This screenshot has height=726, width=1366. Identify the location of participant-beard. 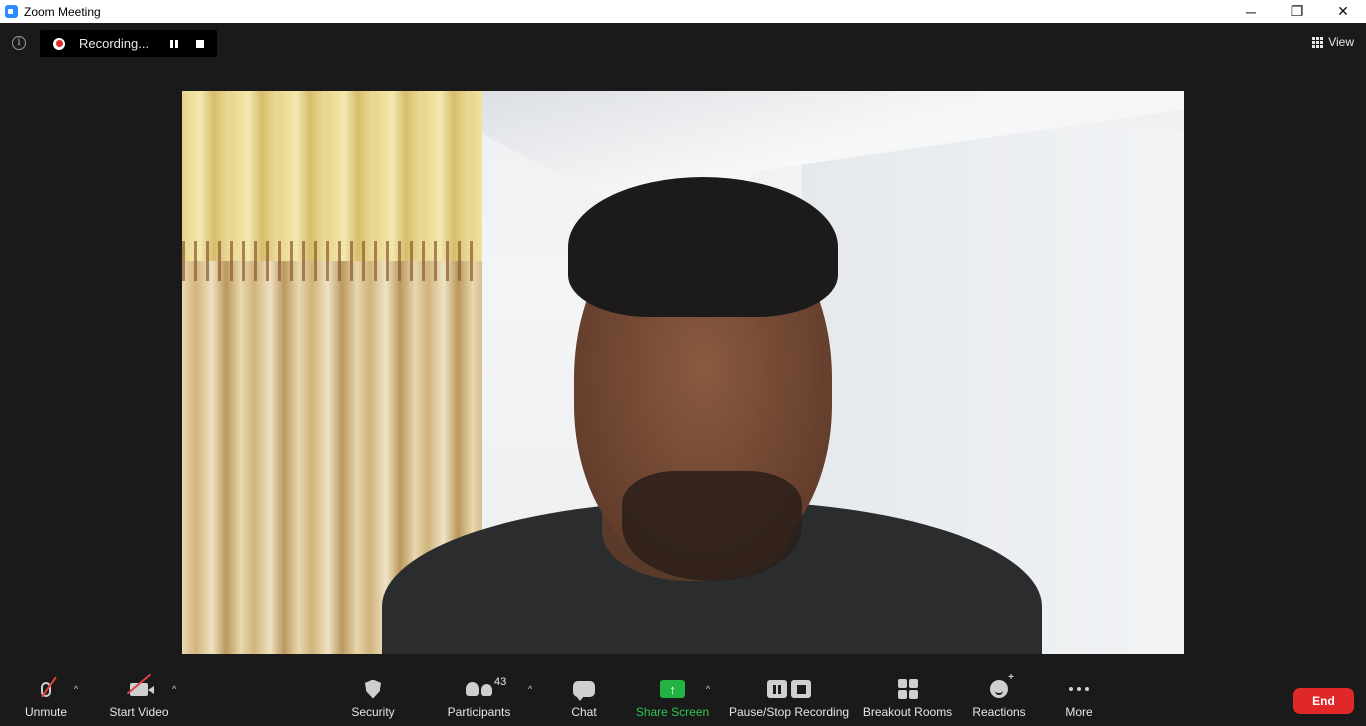
(712, 526).